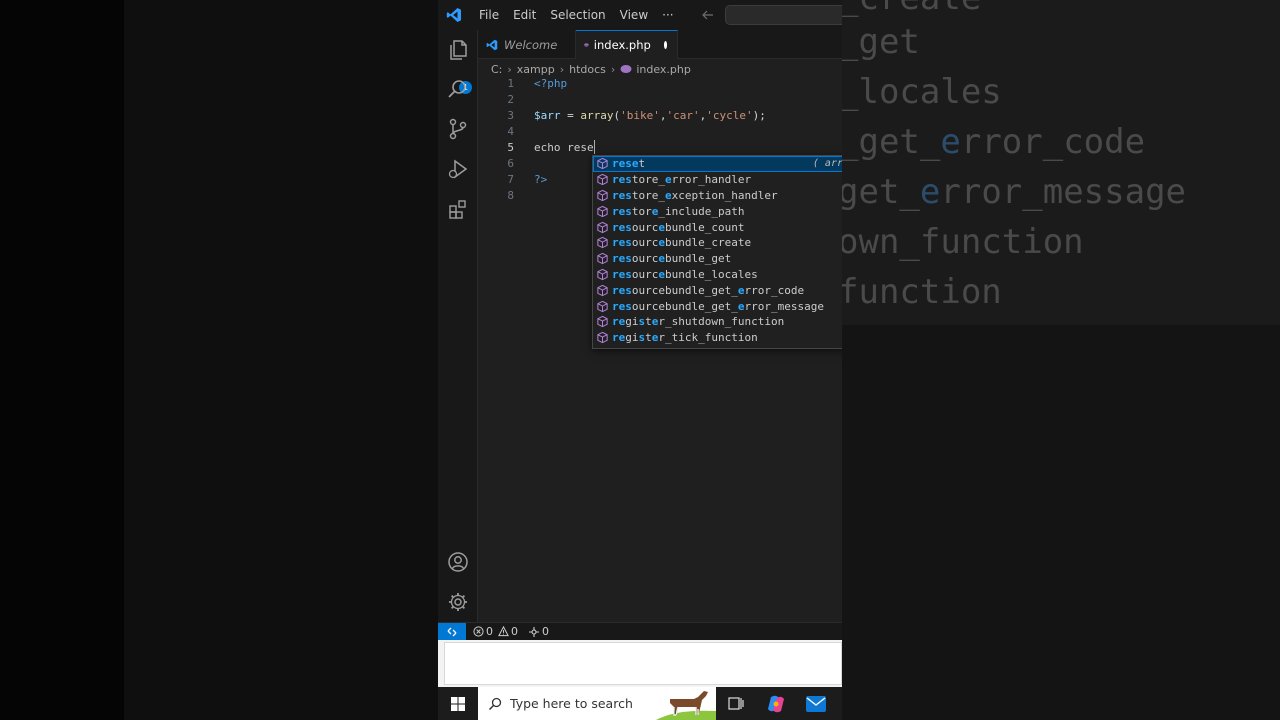 Image resolution: width=1280 pixels, height=720 pixels. What do you see at coordinates (1063, 192) in the screenshot?
I see `ghost-text: rror_message` at bounding box center [1063, 192].